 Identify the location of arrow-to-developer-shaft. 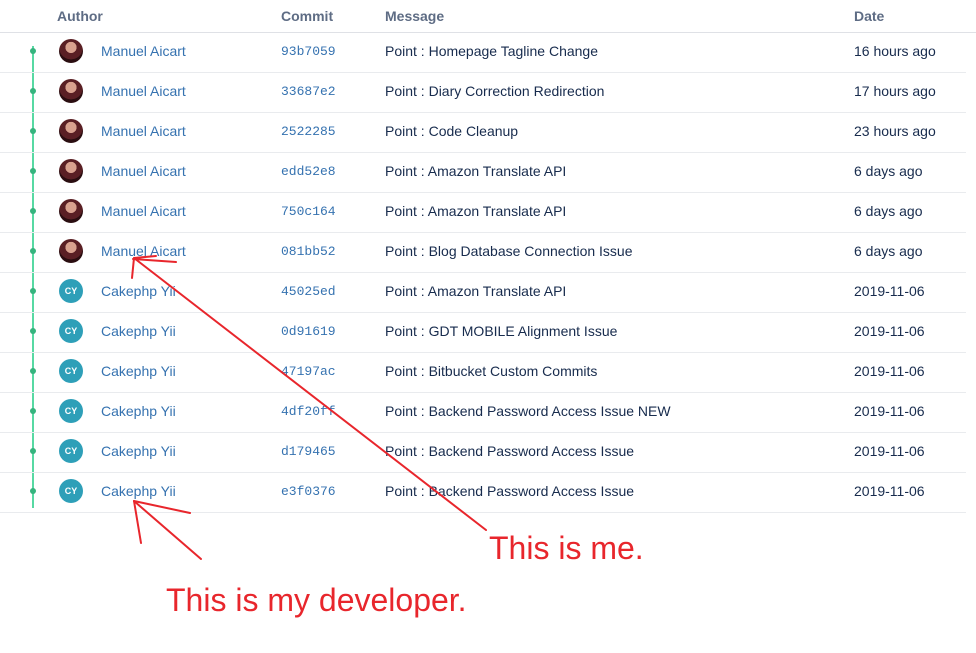
(167, 530).